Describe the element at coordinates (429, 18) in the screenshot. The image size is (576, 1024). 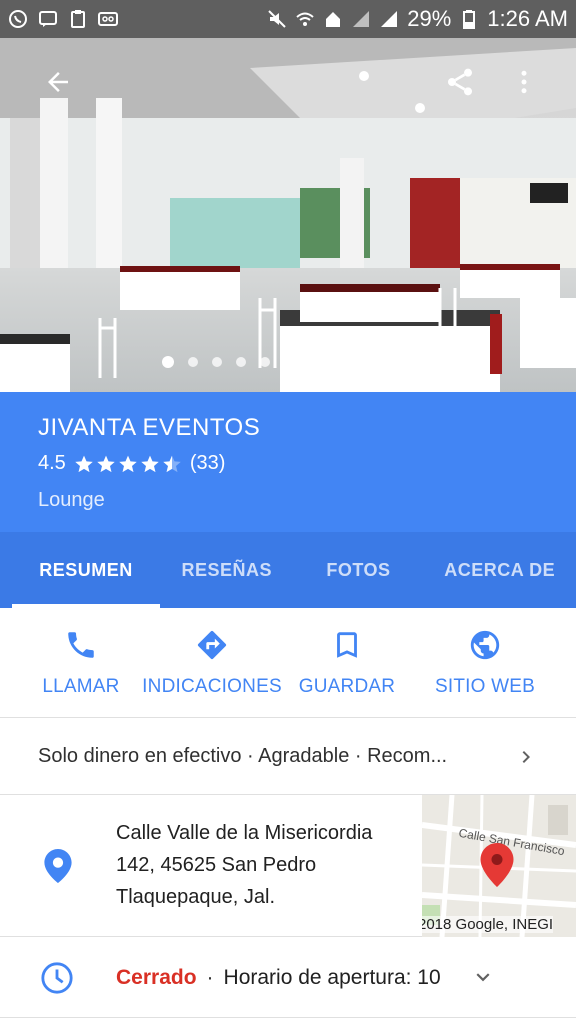
I see `battery-percent: 29%` at that location.